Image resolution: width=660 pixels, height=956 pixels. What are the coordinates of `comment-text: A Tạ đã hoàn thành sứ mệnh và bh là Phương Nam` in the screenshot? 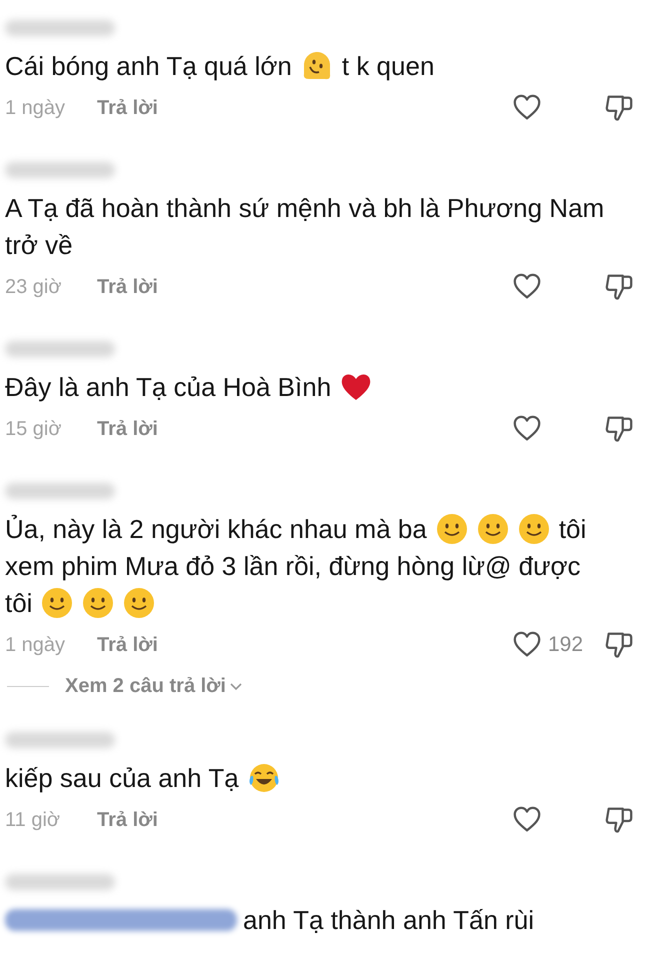 It's located at (304, 208).